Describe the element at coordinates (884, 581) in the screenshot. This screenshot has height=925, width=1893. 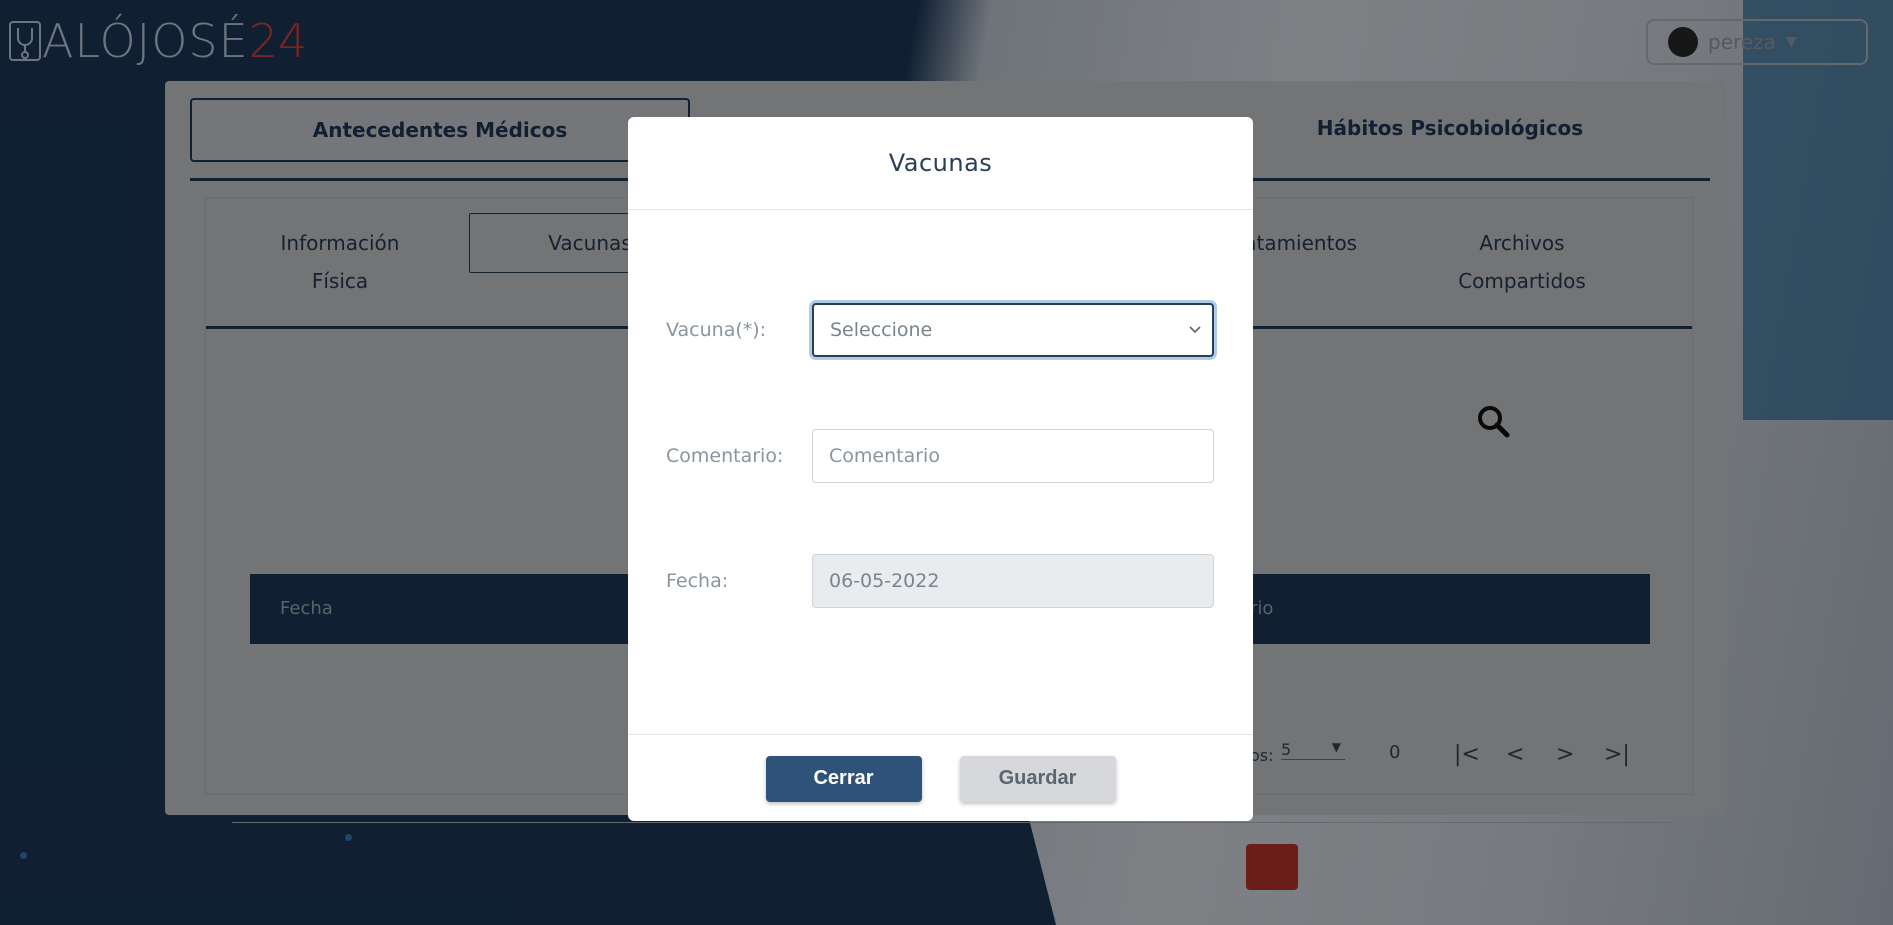
I see `fecha-value: 06-05-2022` at that location.